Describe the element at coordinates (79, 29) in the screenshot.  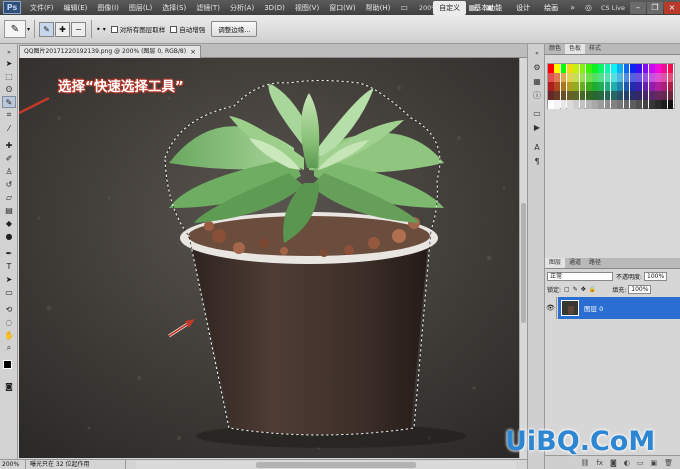
I see `subtract-from-selection-button: −` at that location.